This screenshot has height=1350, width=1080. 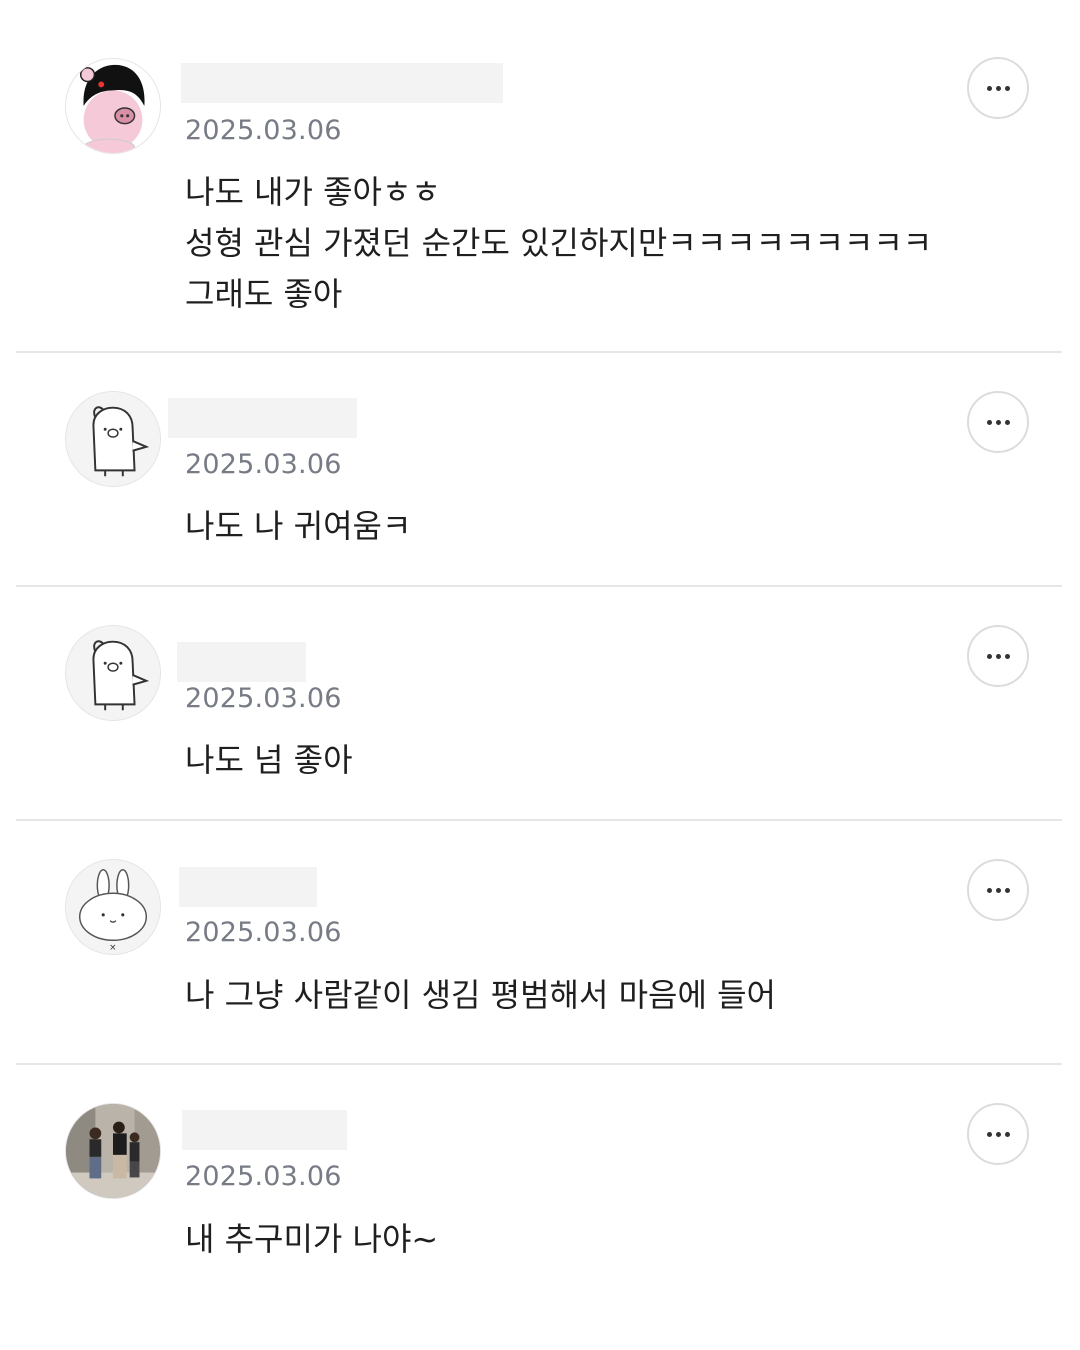 What do you see at coordinates (312, 1239) in the screenshot?
I see `comment-text: 내 추구미가 나야~` at bounding box center [312, 1239].